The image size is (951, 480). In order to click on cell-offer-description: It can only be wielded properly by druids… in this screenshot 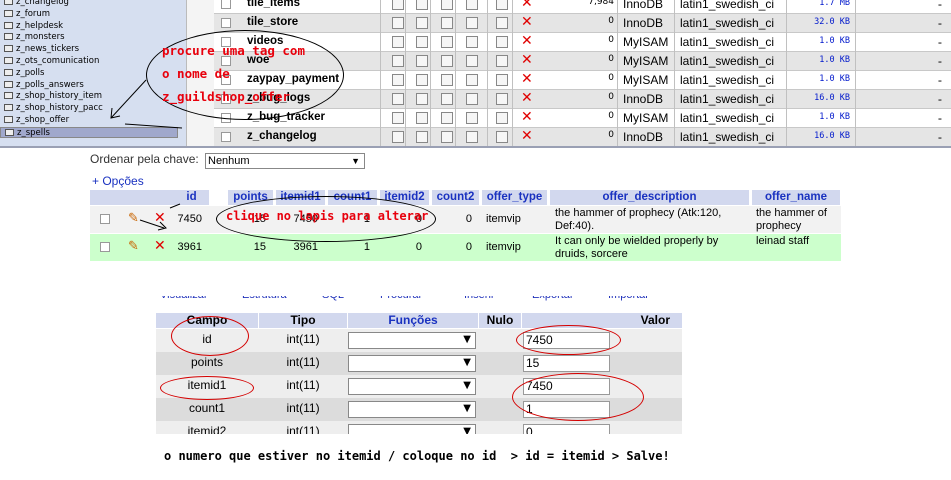, I will do `click(653, 248)`.